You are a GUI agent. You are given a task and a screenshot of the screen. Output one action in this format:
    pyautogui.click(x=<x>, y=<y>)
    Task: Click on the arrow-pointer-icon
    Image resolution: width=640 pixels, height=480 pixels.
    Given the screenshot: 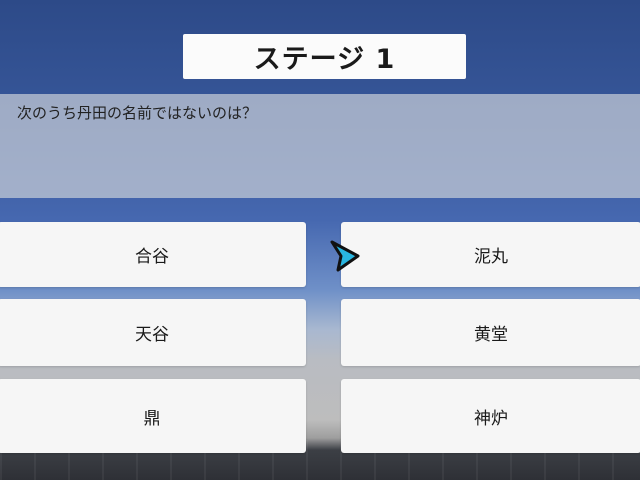 What is the action you would take?
    pyautogui.click(x=345, y=256)
    